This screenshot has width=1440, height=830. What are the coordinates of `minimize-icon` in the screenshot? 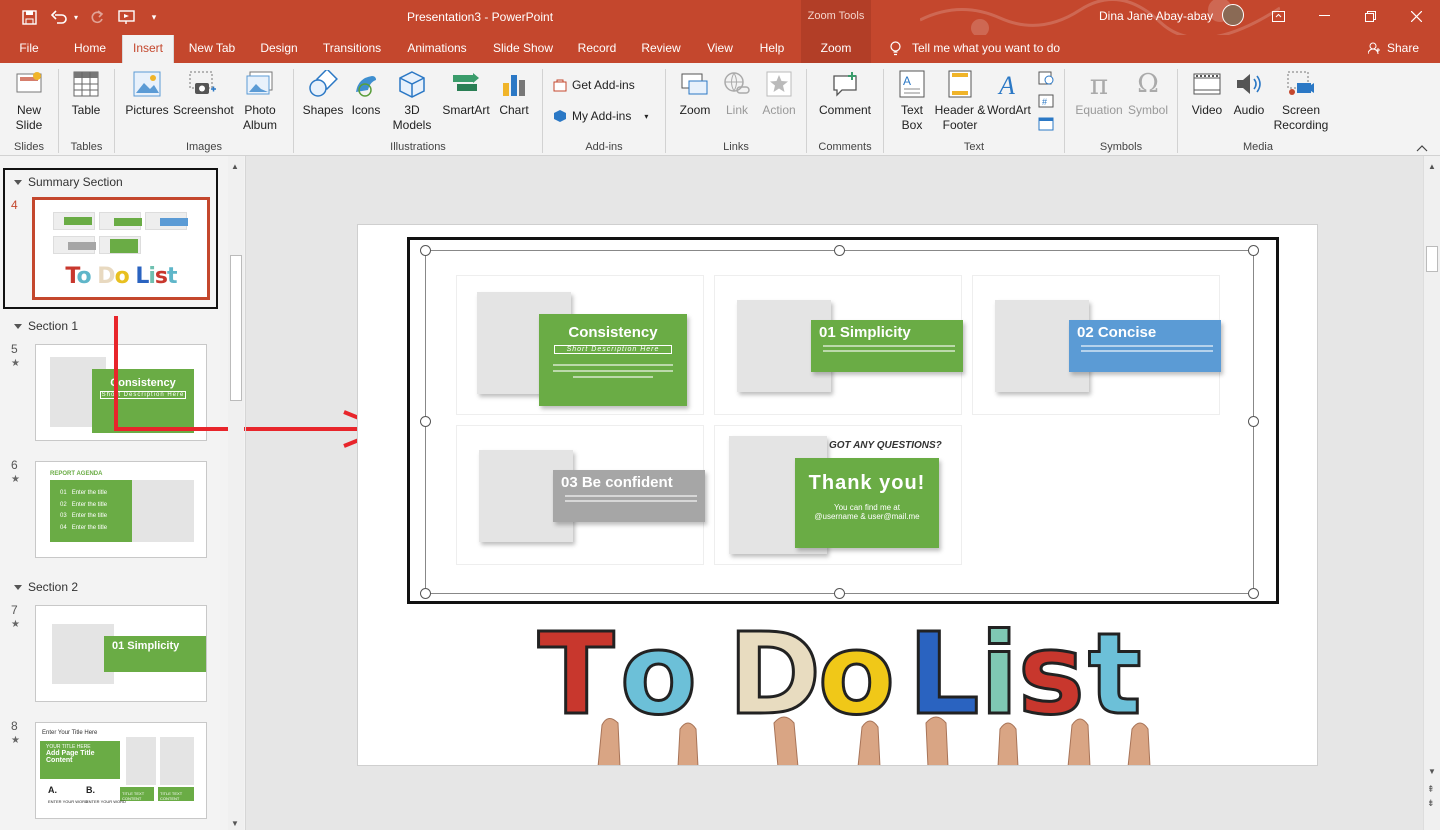 It's located at (1324, 16).